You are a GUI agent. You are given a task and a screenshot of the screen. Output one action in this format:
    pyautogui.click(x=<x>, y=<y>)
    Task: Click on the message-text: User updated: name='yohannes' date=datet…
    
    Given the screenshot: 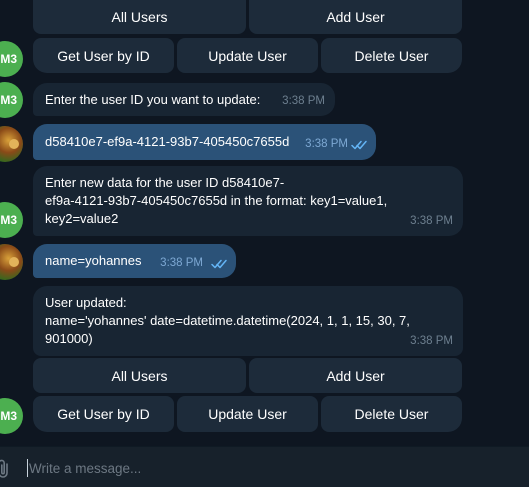 What is the action you would take?
    pyautogui.click(x=227, y=320)
    